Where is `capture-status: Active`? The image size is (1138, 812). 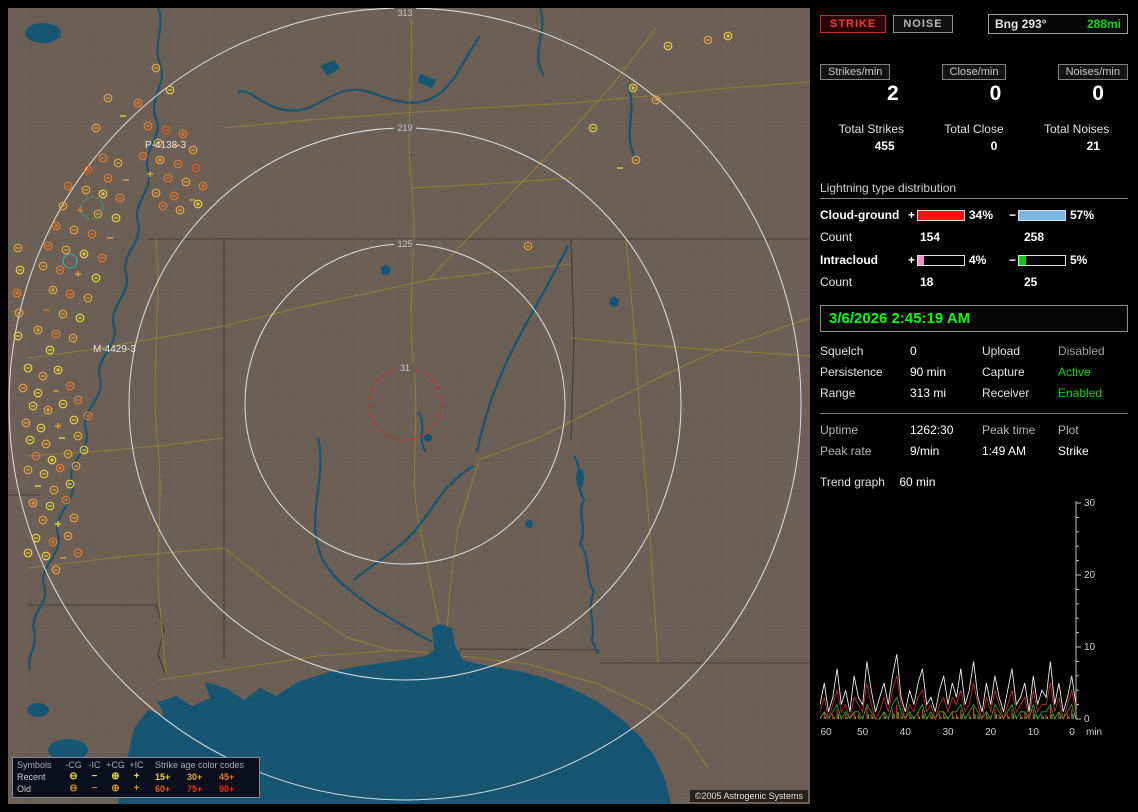 capture-status: Active is located at coordinates (1074, 372).